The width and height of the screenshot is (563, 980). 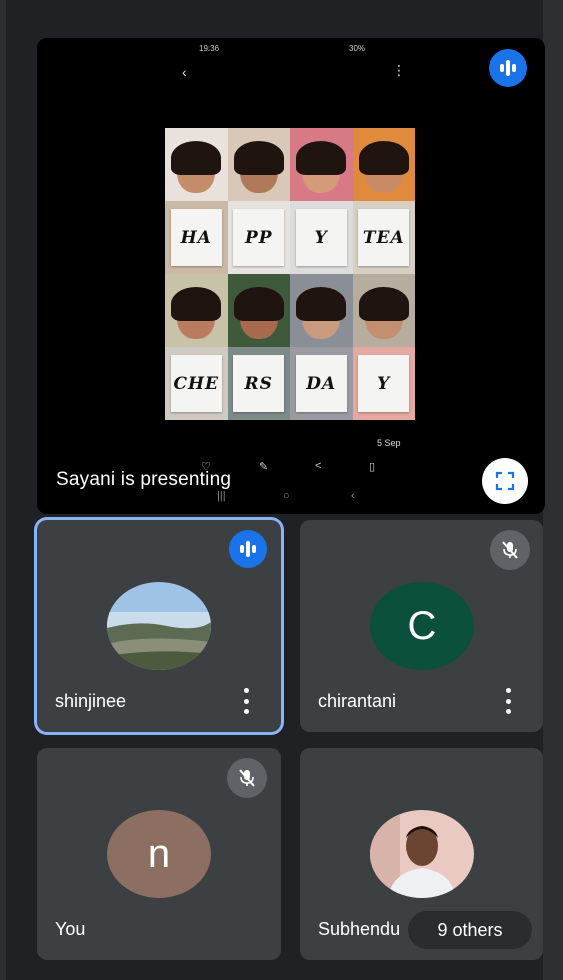 I want to click on fullscreen-button, so click(x=505, y=481).